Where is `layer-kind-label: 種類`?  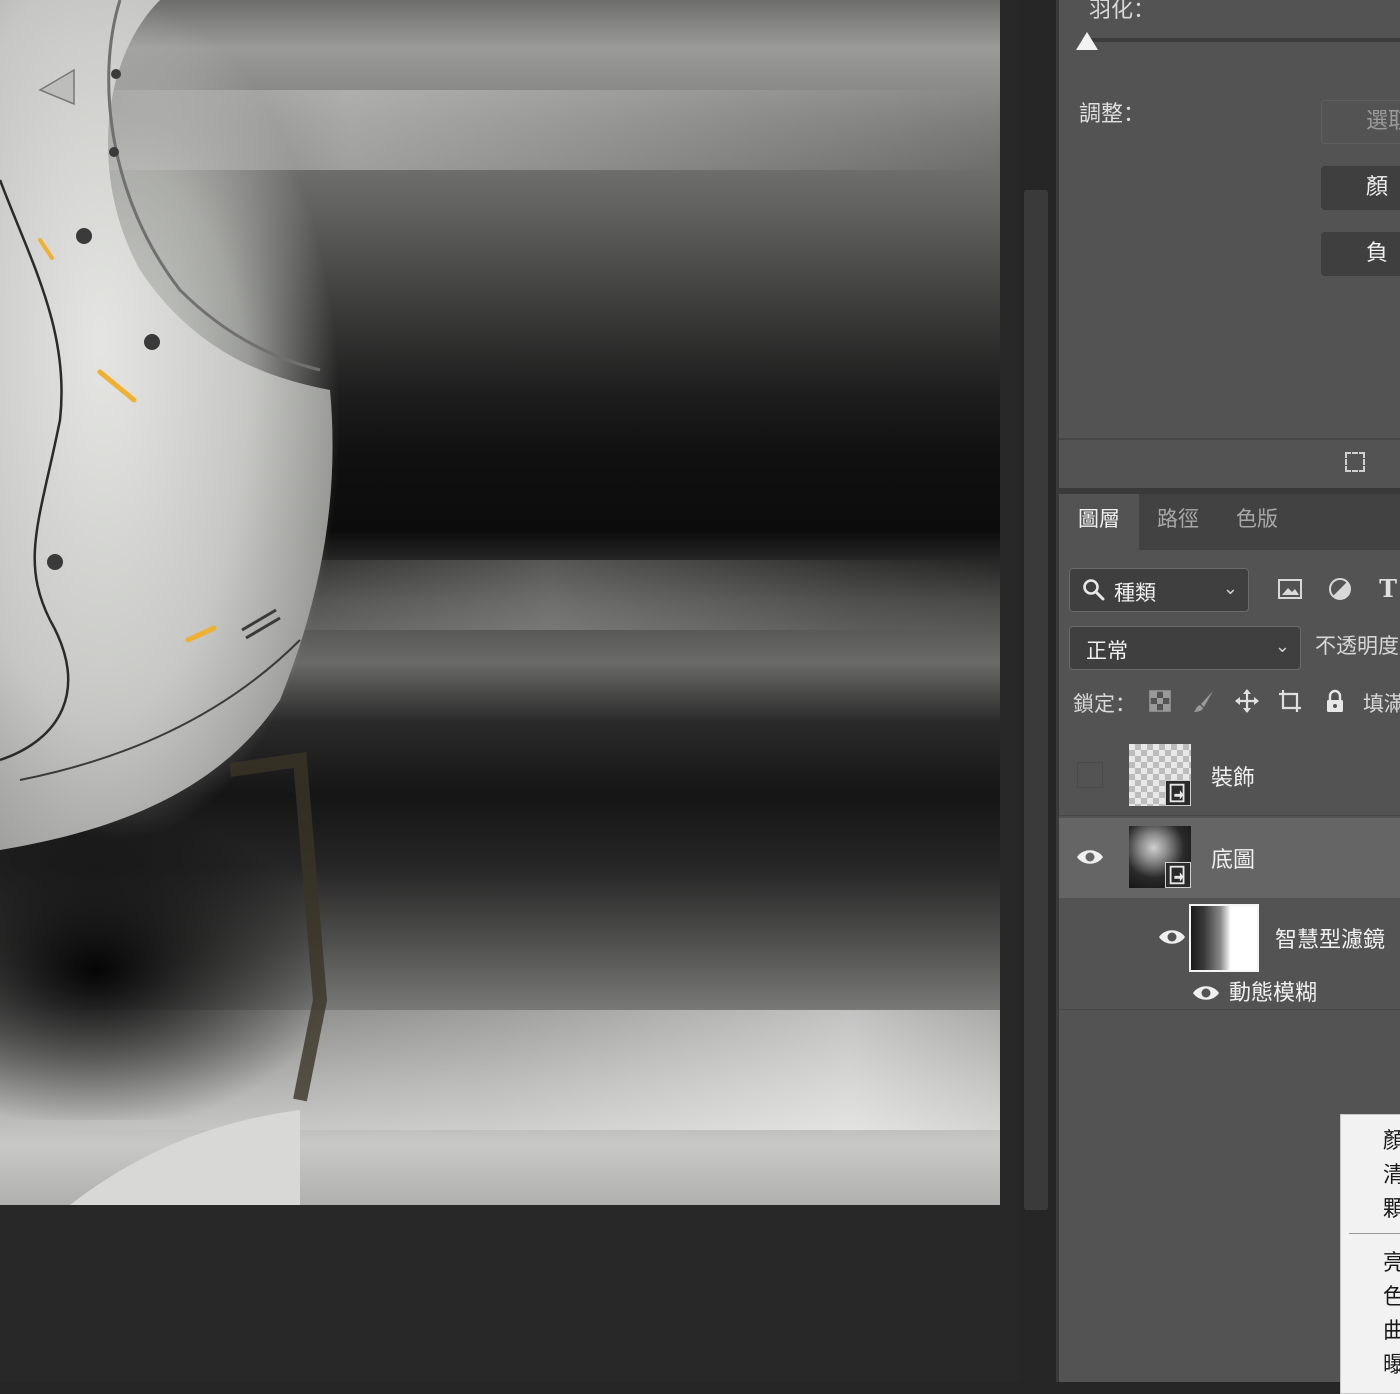
layer-kind-label: 種類 is located at coordinates (1135, 593).